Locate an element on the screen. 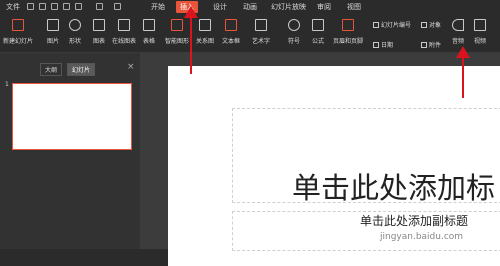 The image size is (500, 266). shape-icon is located at coordinates (75, 25).